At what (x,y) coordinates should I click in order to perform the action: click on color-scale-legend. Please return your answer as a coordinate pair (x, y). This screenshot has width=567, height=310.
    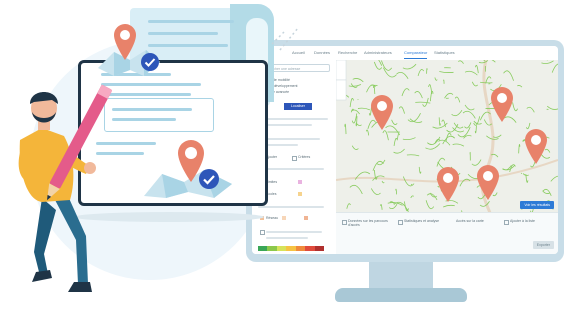
    Looking at the image, I should click on (291, 248).